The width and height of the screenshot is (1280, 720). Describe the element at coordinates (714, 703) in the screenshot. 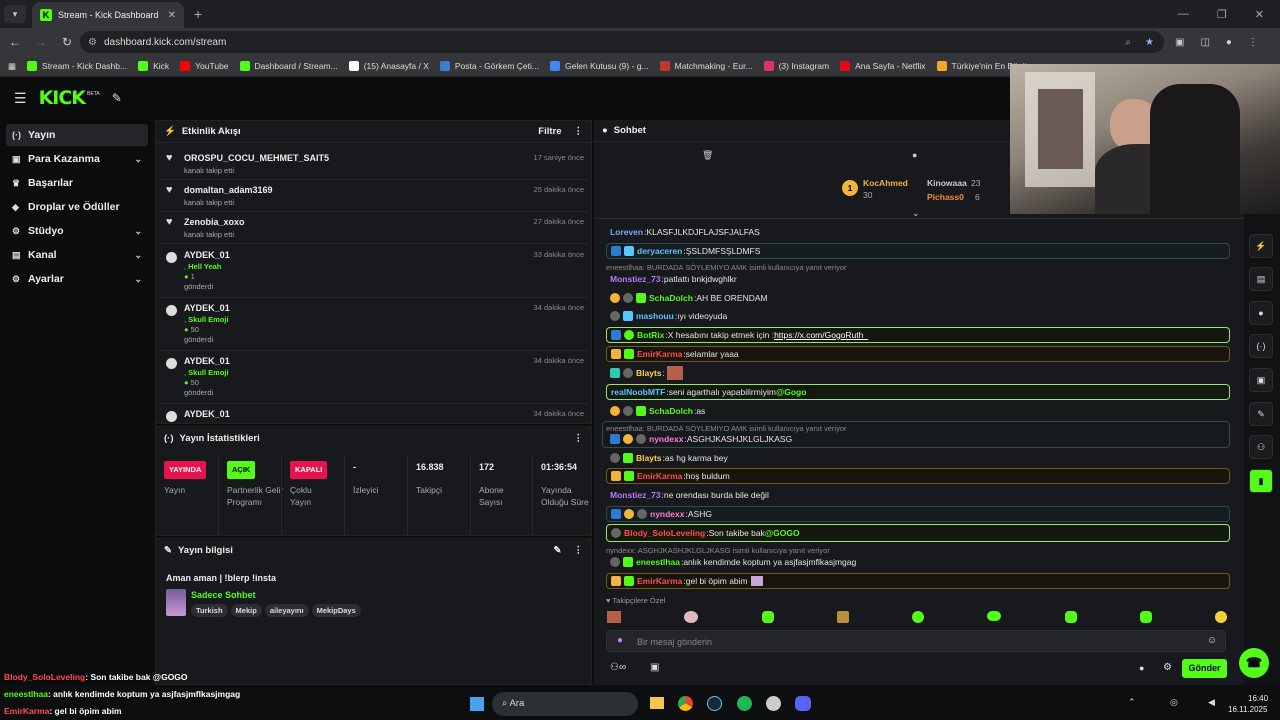

I see `steam-icon` at that location.